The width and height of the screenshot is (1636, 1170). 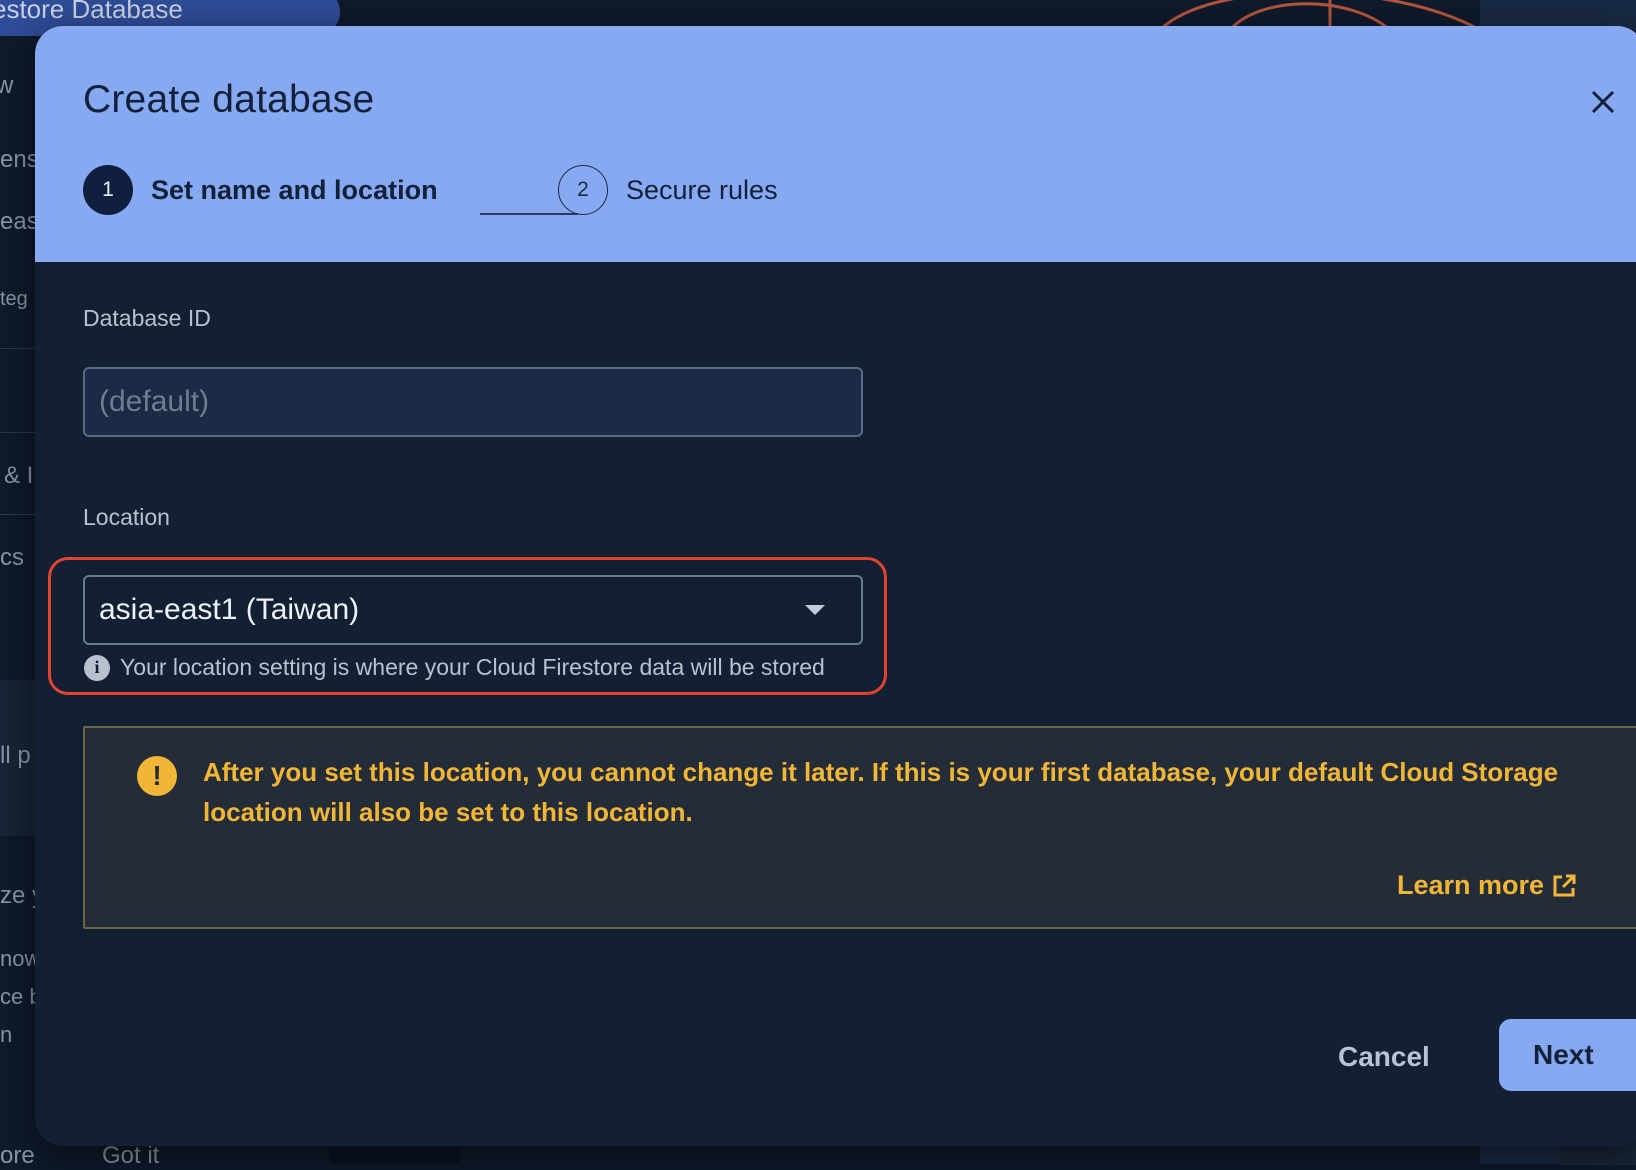 I want to click on bg-sidebar-fragment: ll p, so click(x=15, y=755).